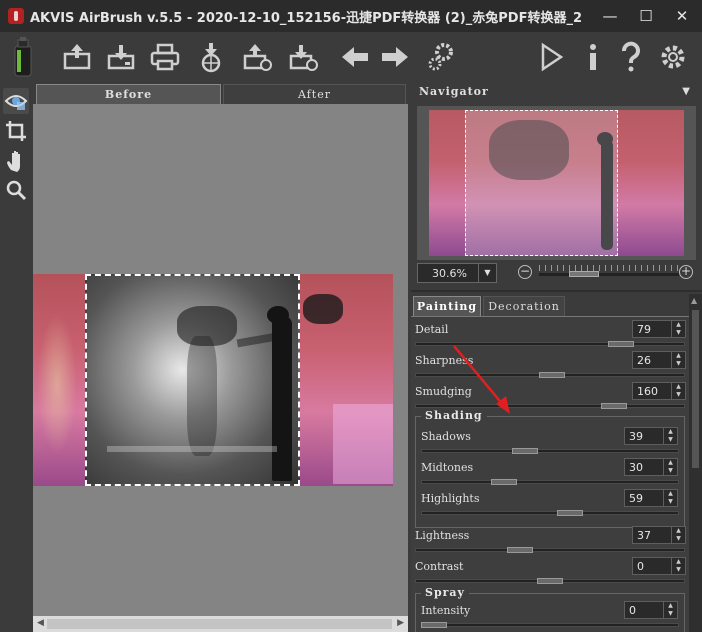  Describe the element at coordinates (651, 436) in the screenshot. I see `shadows-spinbox: 39 ▲ ▼` at that location.